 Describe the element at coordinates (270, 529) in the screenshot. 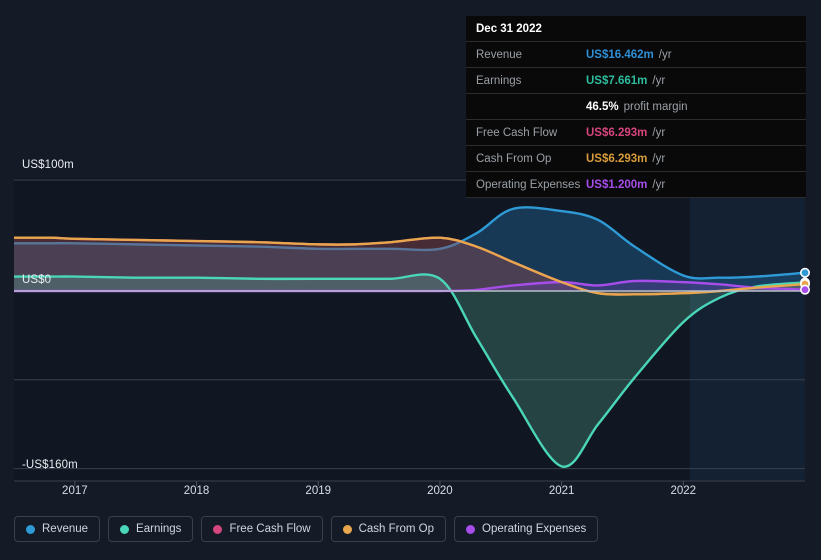

I see `legend-item-label: Free Cash Flow` at that location.